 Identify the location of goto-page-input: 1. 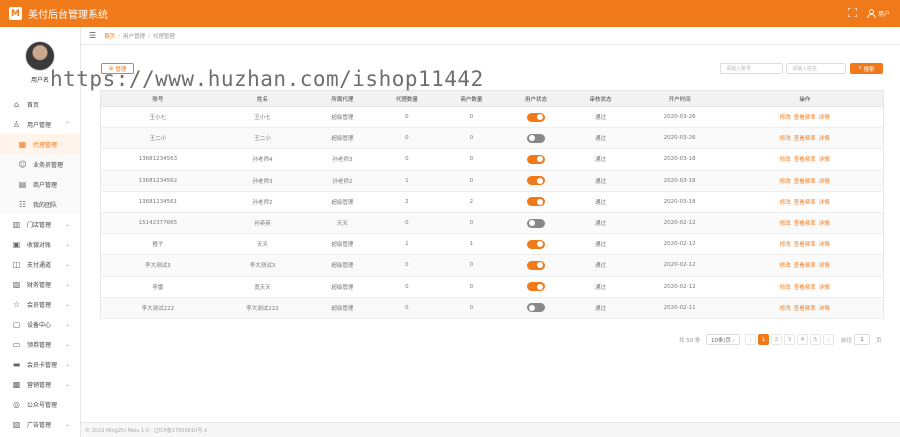
(862, 339).